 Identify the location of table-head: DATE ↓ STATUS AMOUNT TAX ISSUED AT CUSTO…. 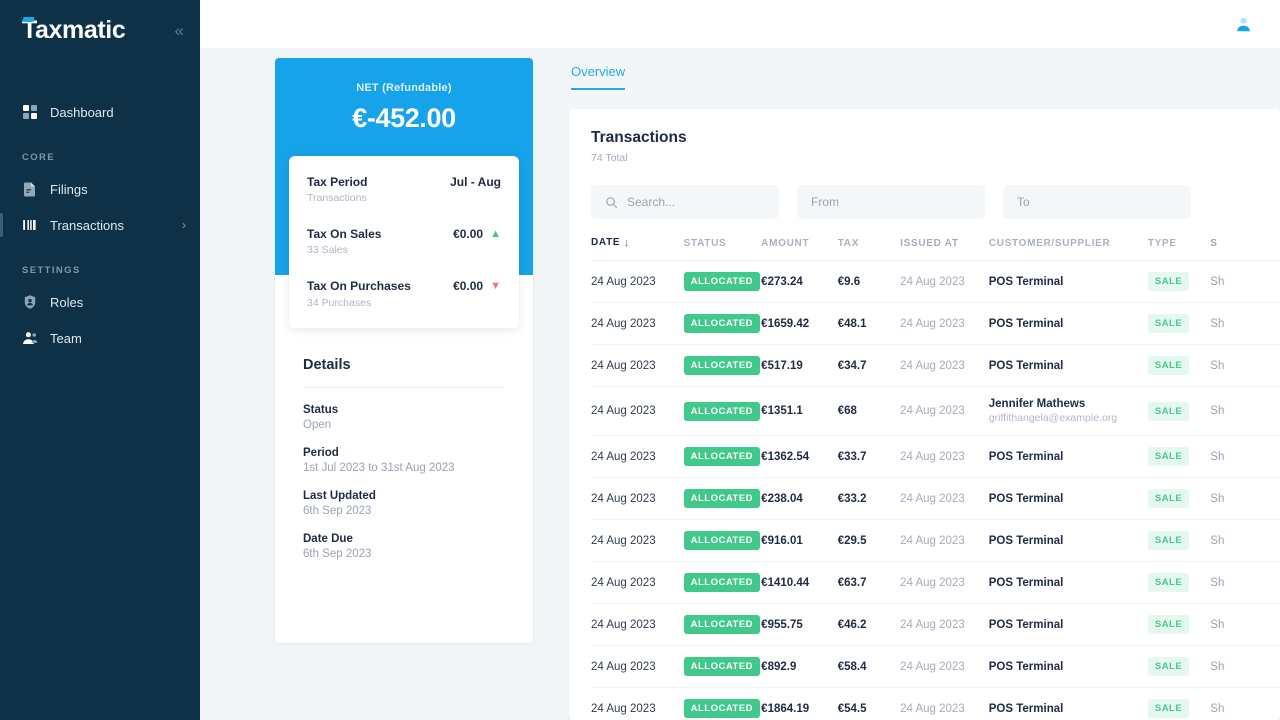
(935, 249).